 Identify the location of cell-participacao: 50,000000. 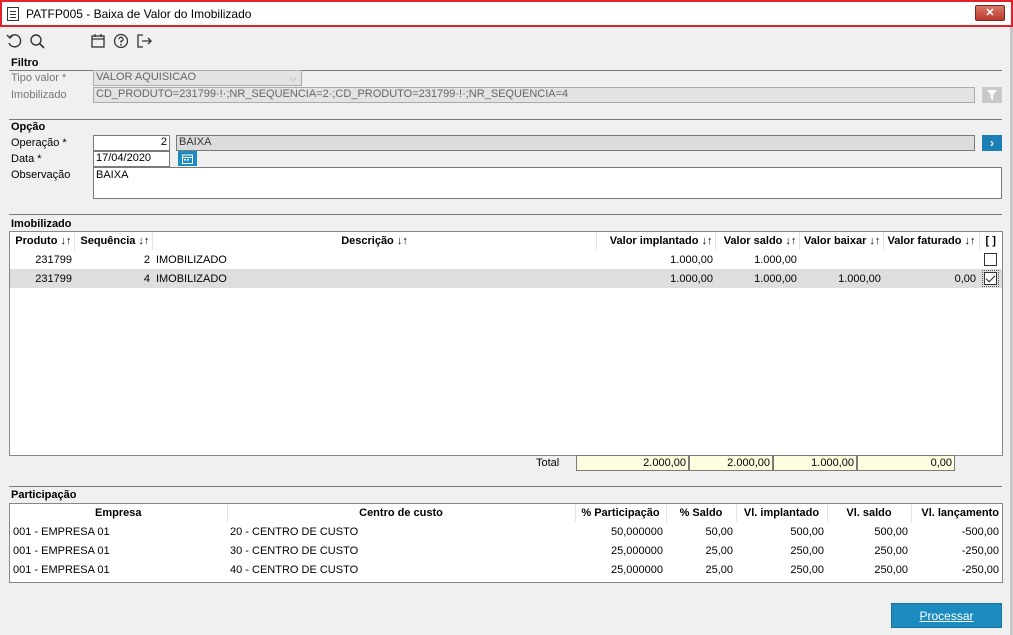
(637, 531).